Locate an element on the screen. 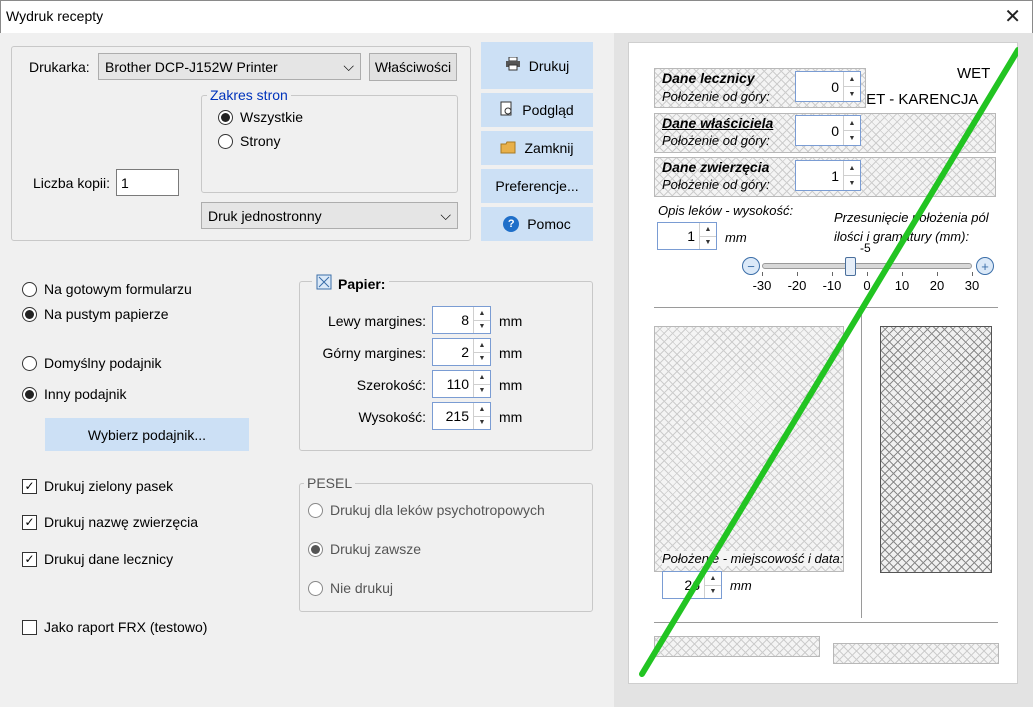  top-margin-unit: mm is located at coordinates (511, 353).